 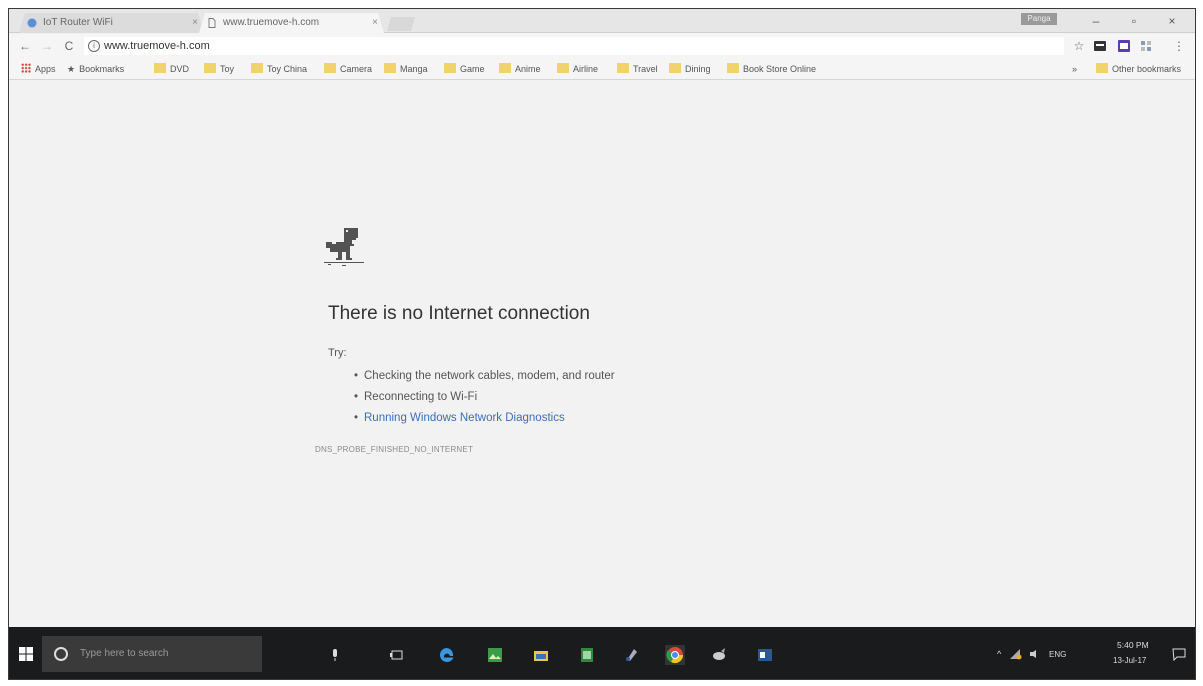 What do you see at coordinates (541, 655) in the screenshot?
I see `file-explorer-icon` at bounding box center [541, 655].